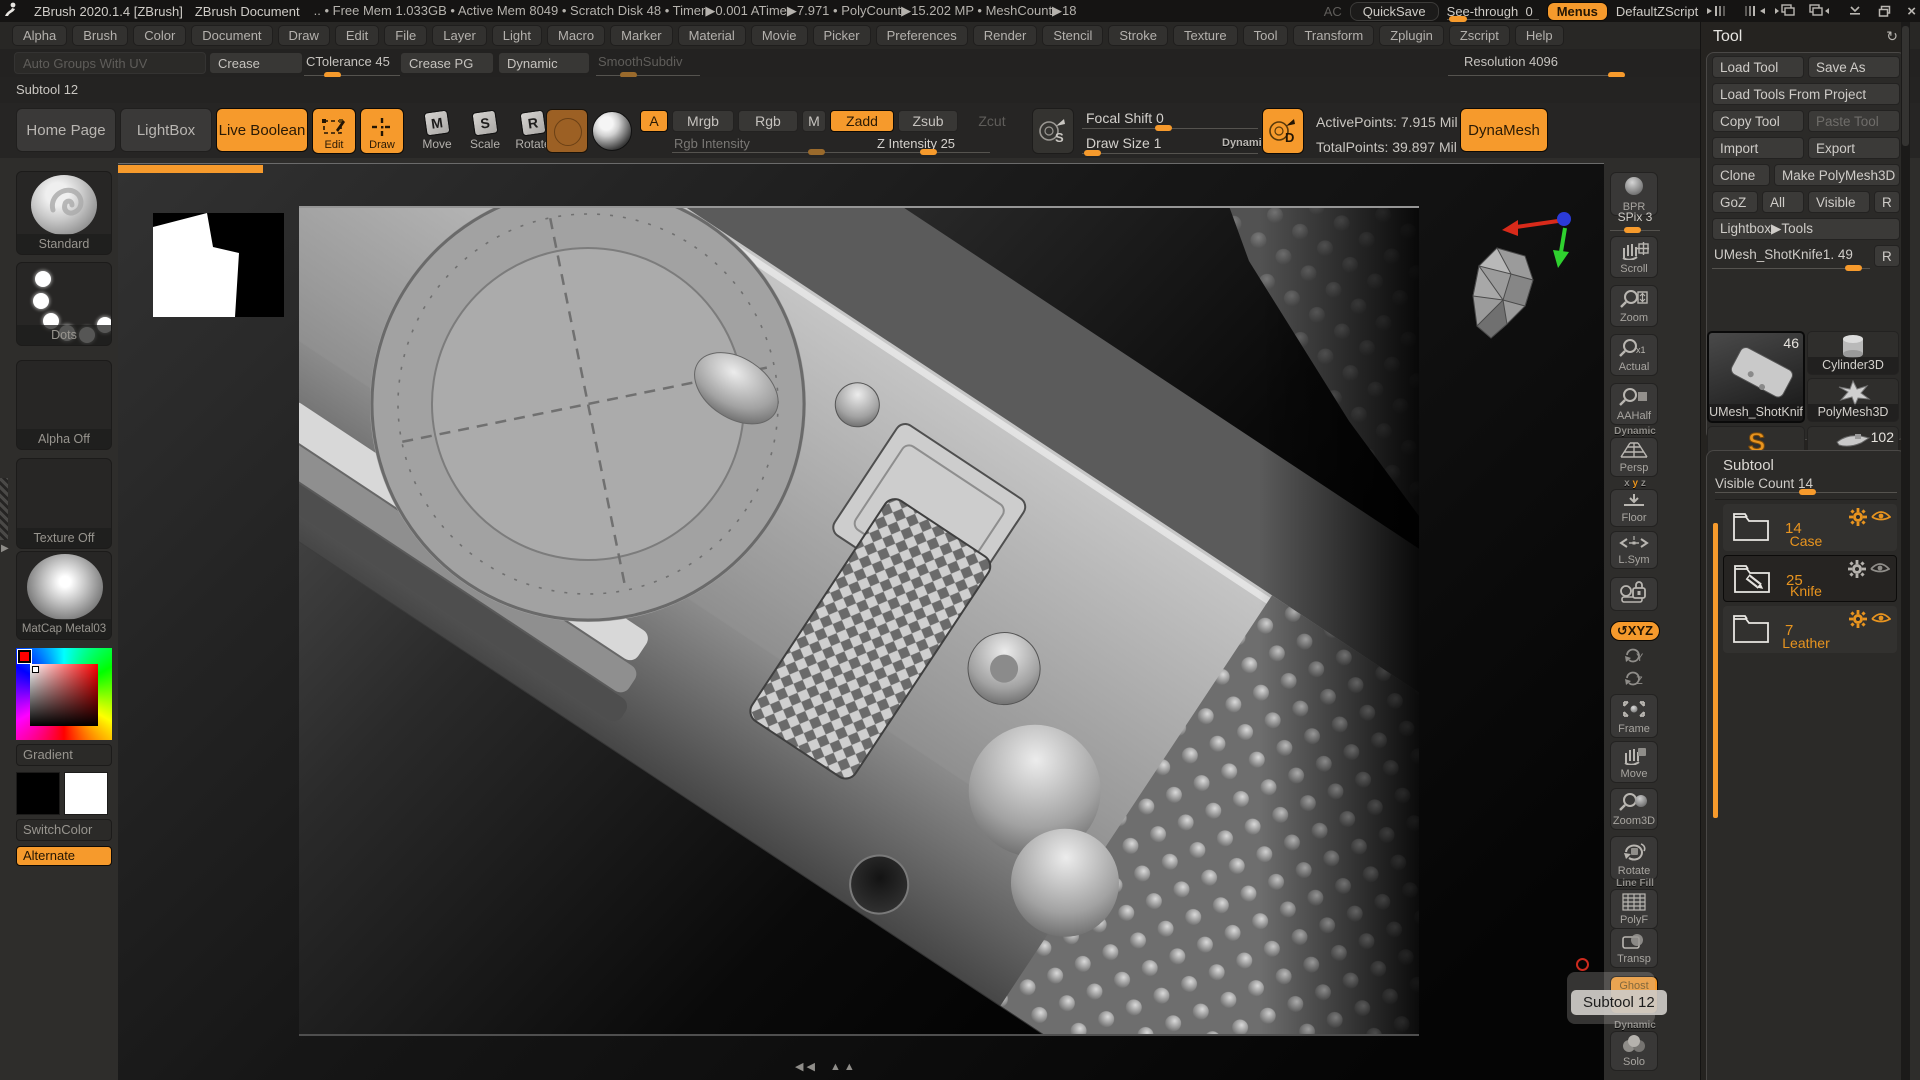  What do you see at coordinates (1853, 353) in the screenshot?
I see `tool-thumbnail-cylinder3d: Cylinder3D` at bounding box center [1853, 353].